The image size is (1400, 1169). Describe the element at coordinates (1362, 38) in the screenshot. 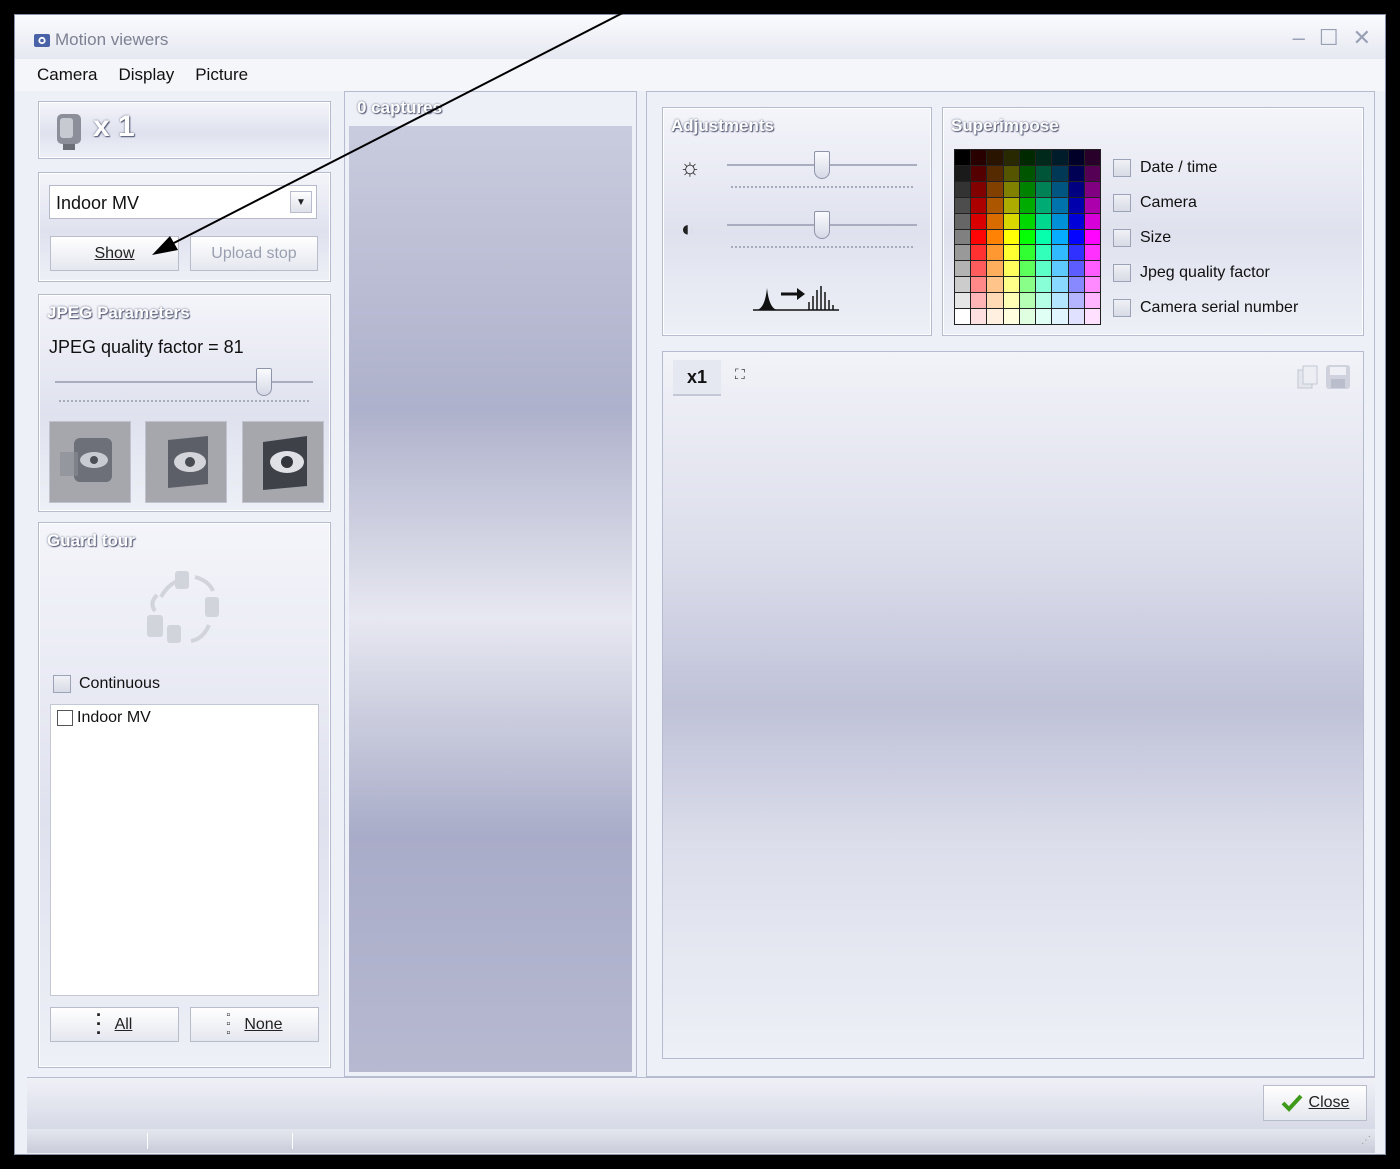

I see `close-window-icon: ✕` at that location.